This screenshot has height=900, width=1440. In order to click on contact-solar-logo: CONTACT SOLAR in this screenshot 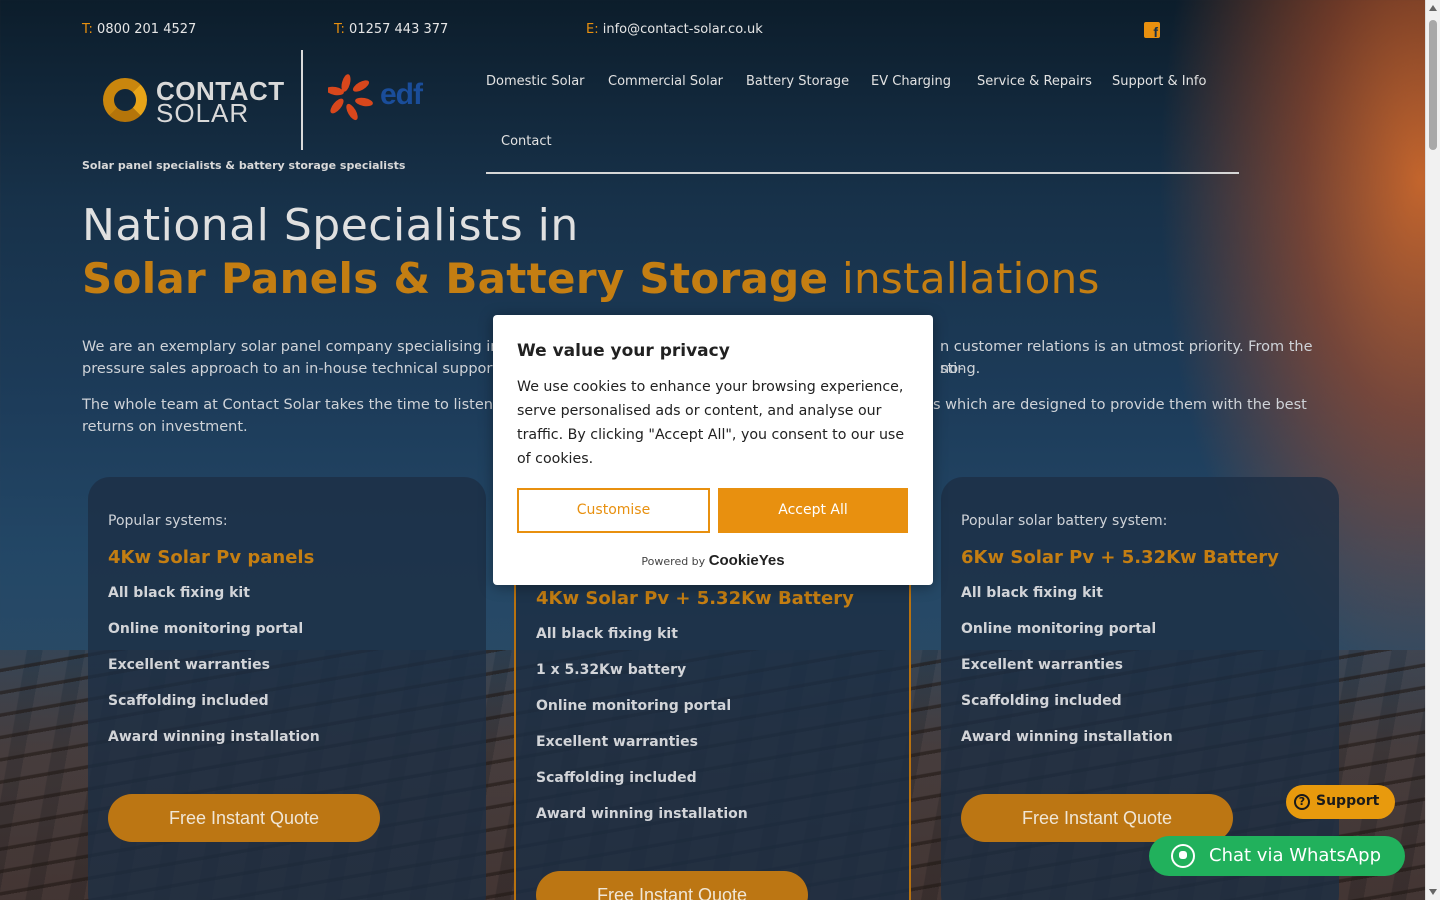, I will do `click(192, 102)`.